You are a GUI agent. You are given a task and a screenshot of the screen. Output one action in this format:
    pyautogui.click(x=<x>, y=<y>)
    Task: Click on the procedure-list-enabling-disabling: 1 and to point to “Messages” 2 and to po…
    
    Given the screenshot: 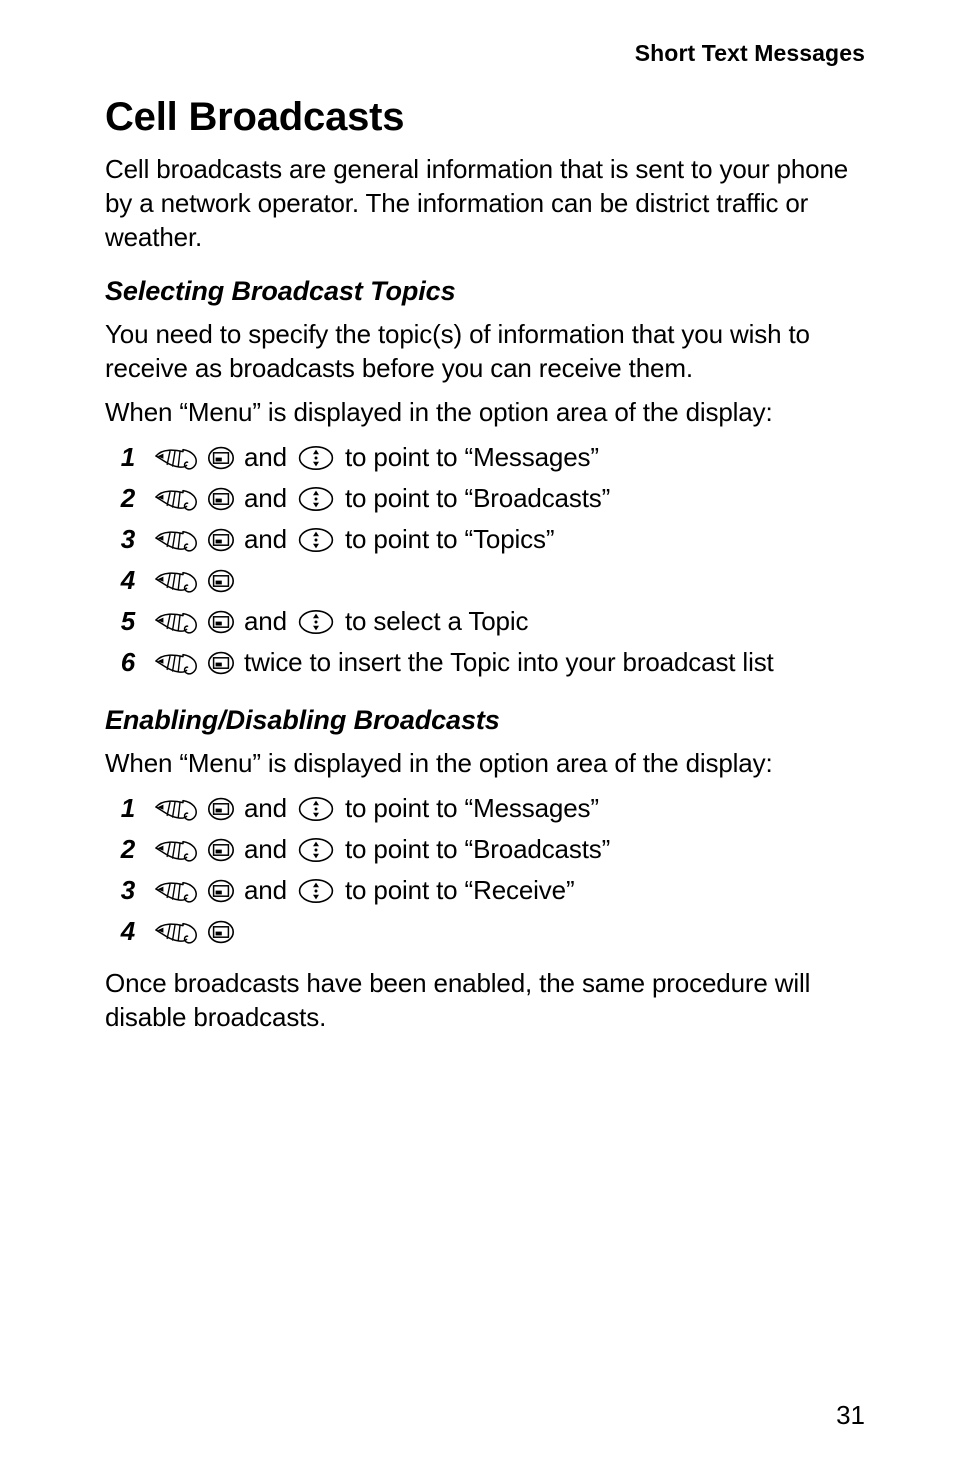 What is the action you would take?
    pyautogui.click(x=485, y=870)
    